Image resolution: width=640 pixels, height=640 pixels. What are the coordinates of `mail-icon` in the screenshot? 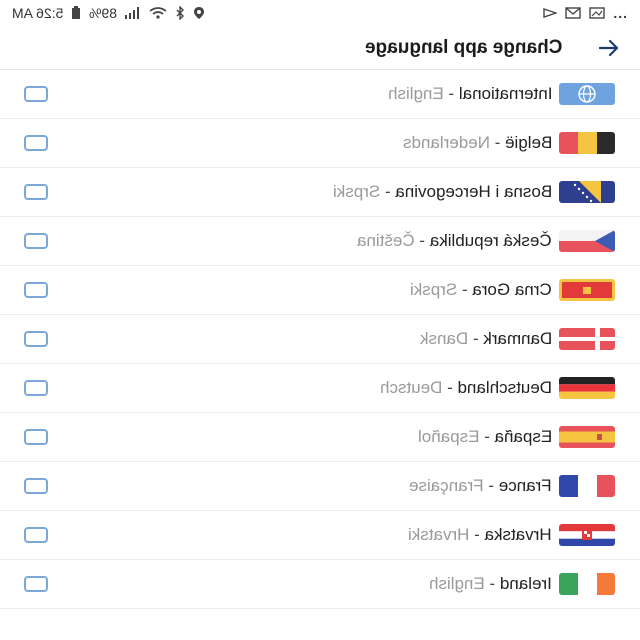 It's located at (573, 13).